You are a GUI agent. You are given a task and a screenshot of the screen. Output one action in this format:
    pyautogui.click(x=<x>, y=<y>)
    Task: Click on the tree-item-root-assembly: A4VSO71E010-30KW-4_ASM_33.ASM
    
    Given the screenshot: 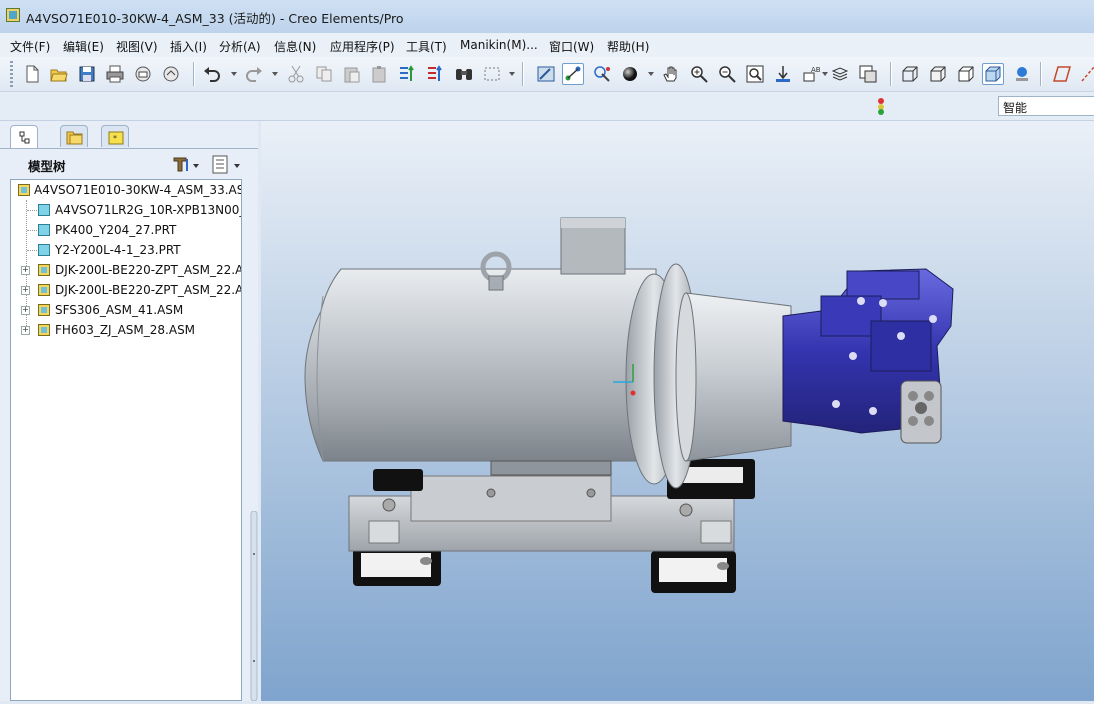 What is the action you would take?
    pyautogui.click(x=126, y=190)
    